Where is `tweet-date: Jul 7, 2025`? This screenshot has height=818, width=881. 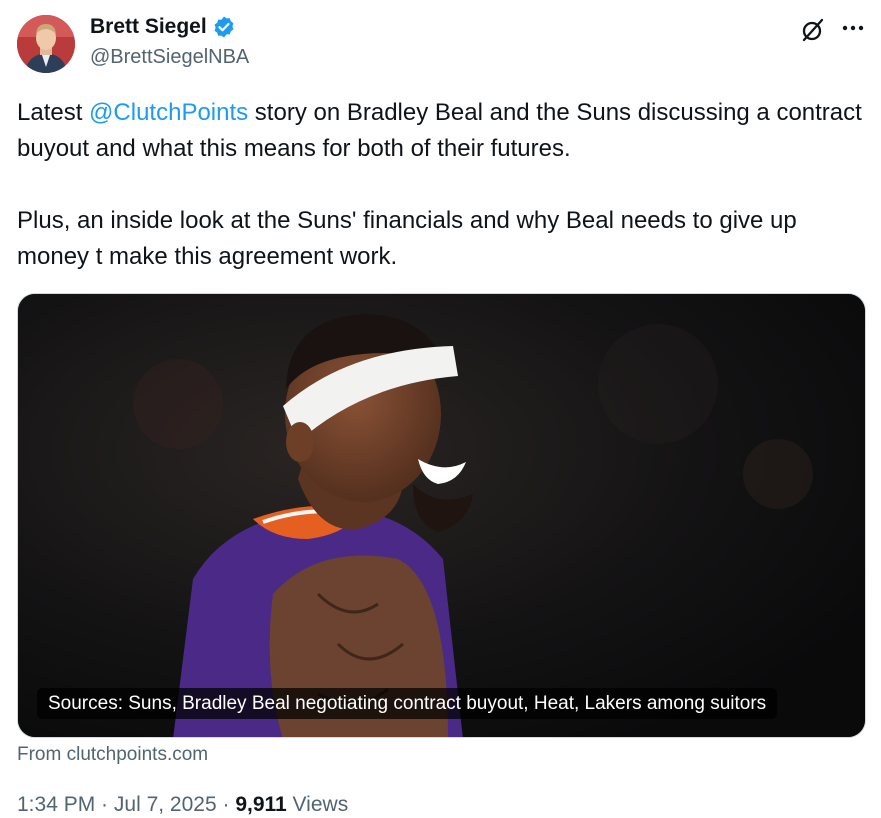 tweet-date: Jul 7, 2025 is located at coordinates (165, 804).